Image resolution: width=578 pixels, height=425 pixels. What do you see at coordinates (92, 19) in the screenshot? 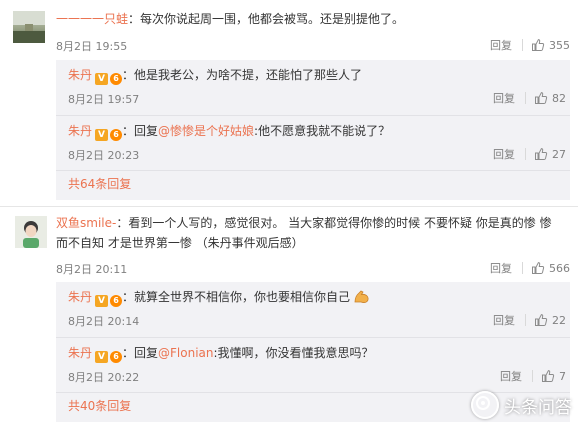
I see `username-link: 一一一一只蛙` at bounding box center [92, 19].